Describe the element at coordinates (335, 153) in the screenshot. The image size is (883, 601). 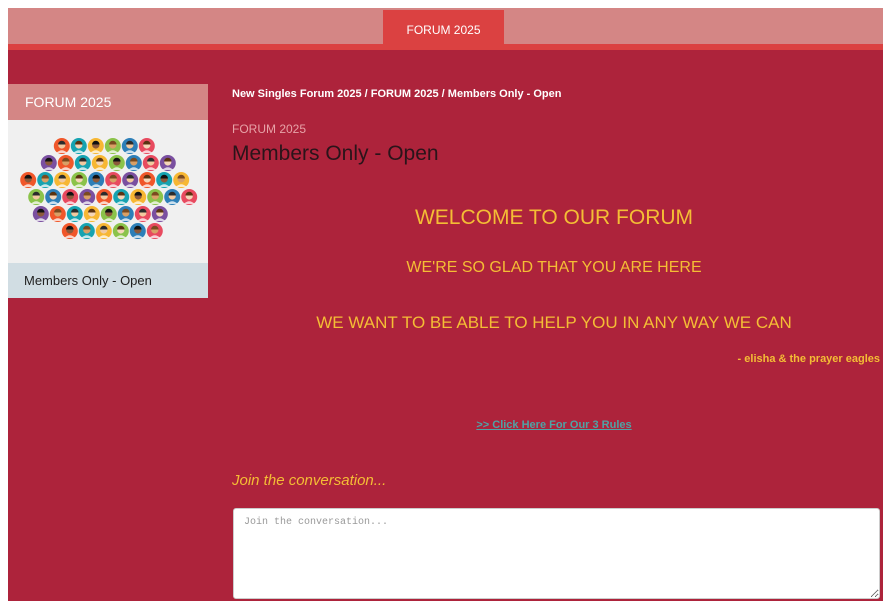
I see `page-title: Members Only - Open` at that location.